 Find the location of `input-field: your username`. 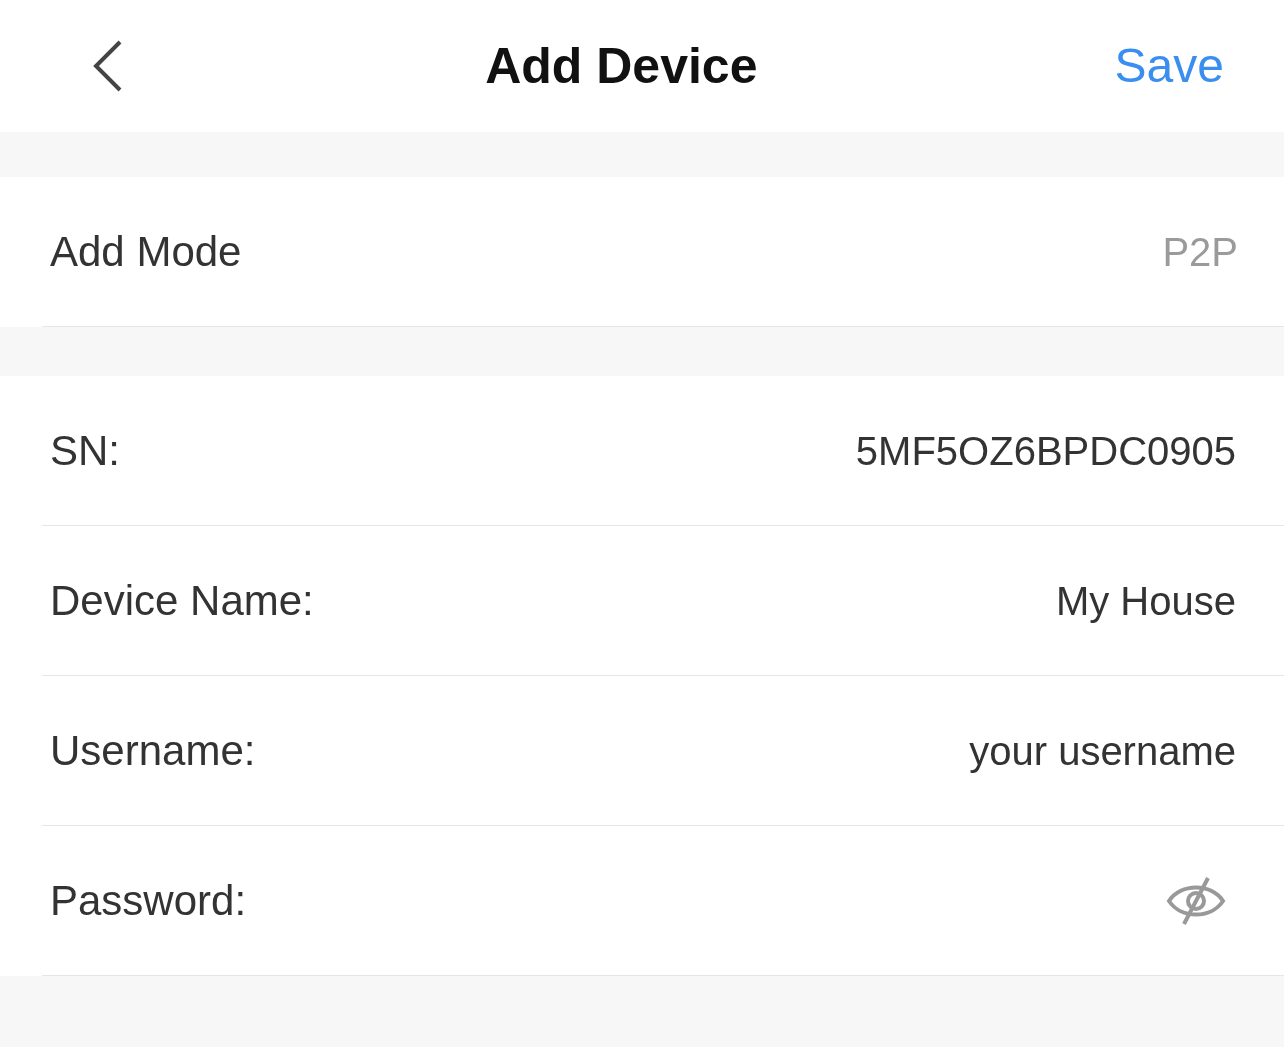

input-field: your username is located at coordinates (938, 750).